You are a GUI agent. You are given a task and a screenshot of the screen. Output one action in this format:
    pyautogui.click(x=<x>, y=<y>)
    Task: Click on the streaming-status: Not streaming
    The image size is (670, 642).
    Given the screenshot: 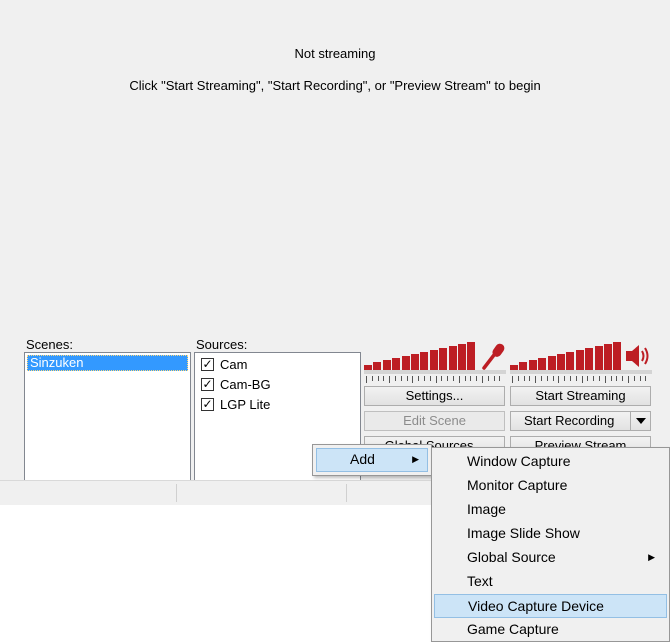 What is the action you would take?
    pyautogui.click(x=335, y=53)
    